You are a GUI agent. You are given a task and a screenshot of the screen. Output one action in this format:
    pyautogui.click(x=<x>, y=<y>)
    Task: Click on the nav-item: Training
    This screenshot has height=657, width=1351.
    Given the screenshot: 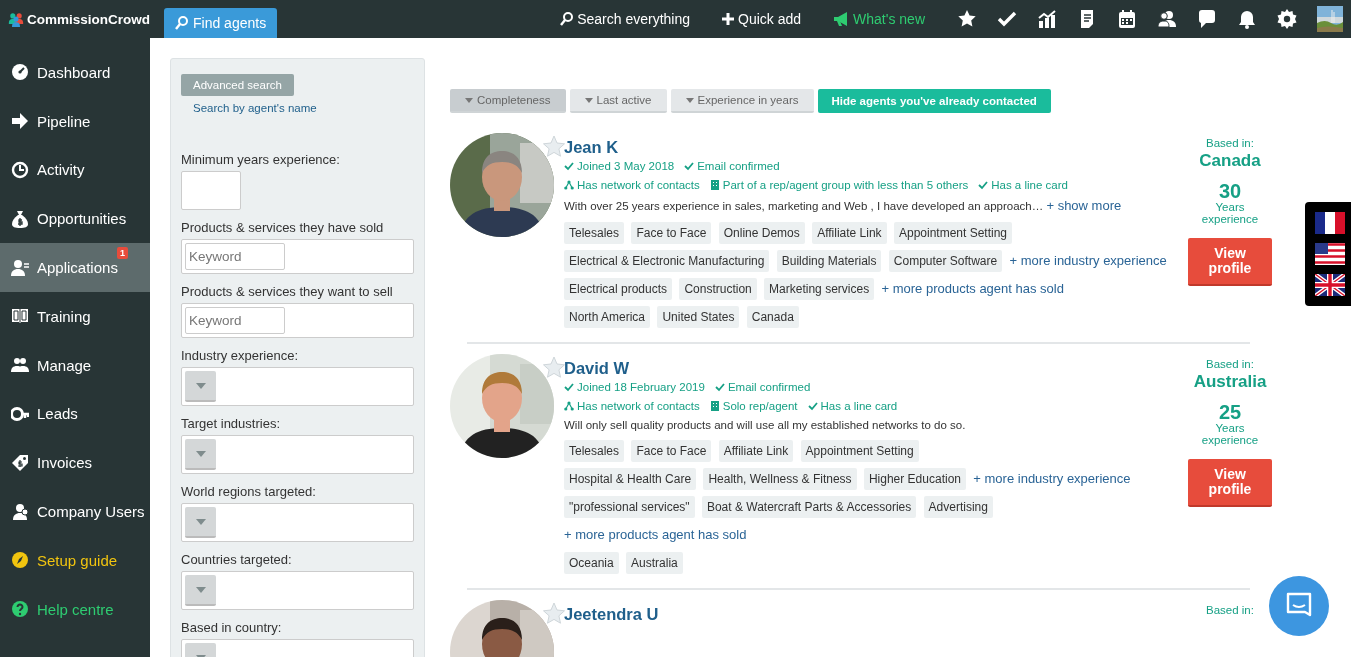 What is the action you would take?
    pyautogui.click(x=75, y=316)
    